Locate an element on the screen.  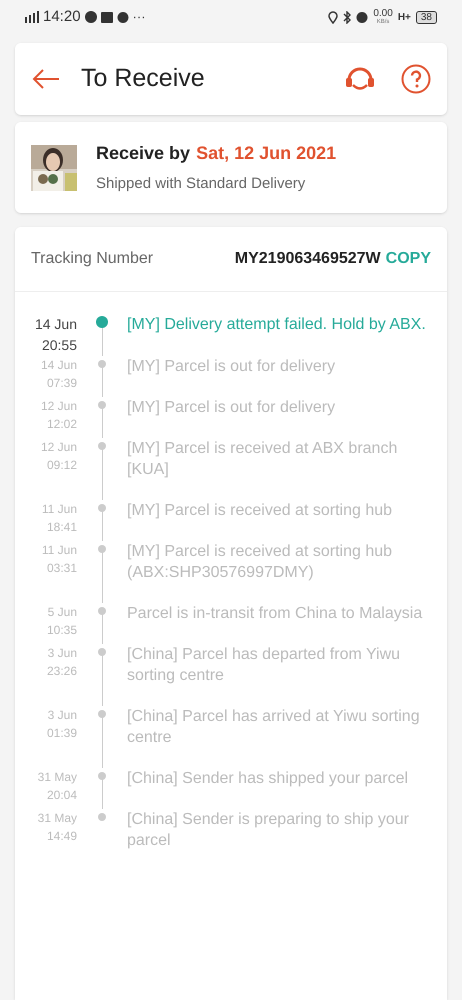
battery-icon: 38 is located at coordinates (426, 17).